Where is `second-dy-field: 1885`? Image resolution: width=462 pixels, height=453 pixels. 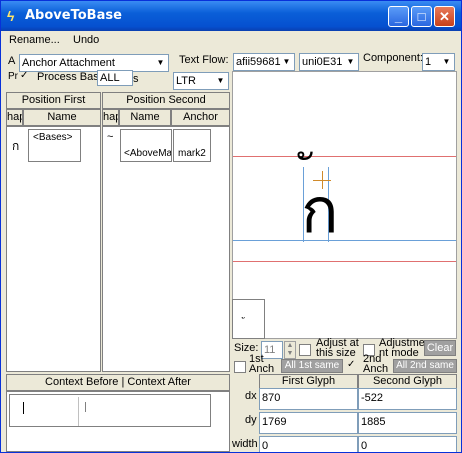
second-dy-field: 1885 is located at coordinates (407, 423).